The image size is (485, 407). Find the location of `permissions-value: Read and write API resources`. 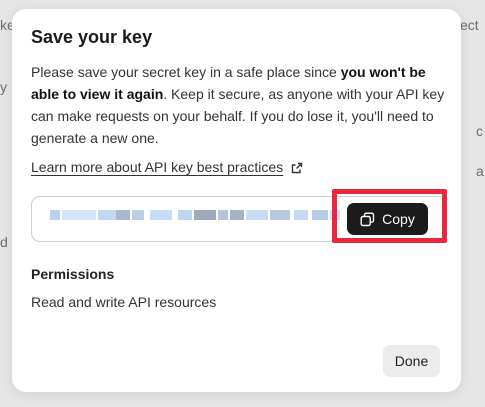

permissions-value: Read and write API resources is located at coordinates (124, 302).